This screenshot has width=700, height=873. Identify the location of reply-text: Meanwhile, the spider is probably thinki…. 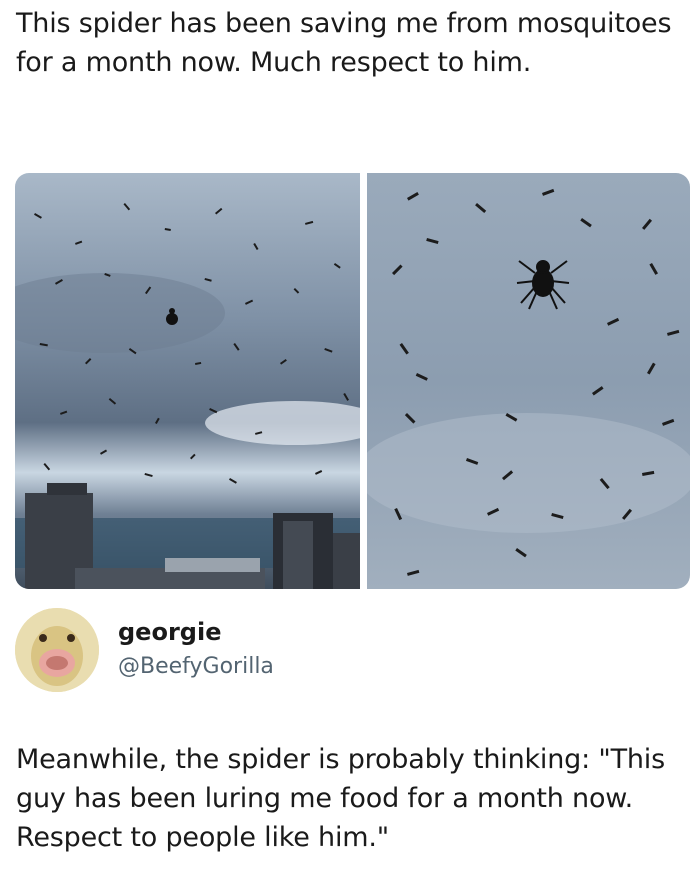
(340, 798).